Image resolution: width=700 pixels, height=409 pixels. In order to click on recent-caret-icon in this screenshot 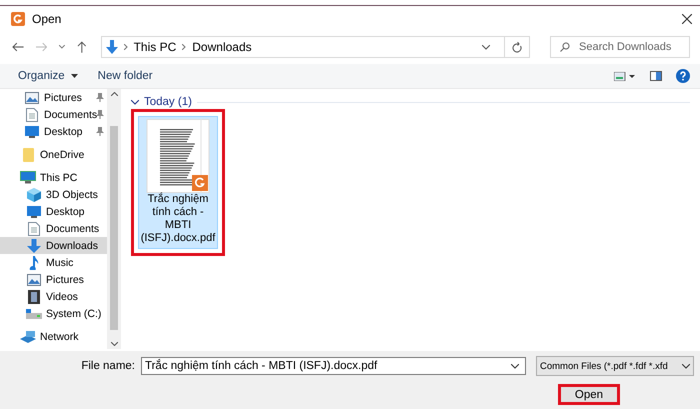, I will do `click(62, 47)`.